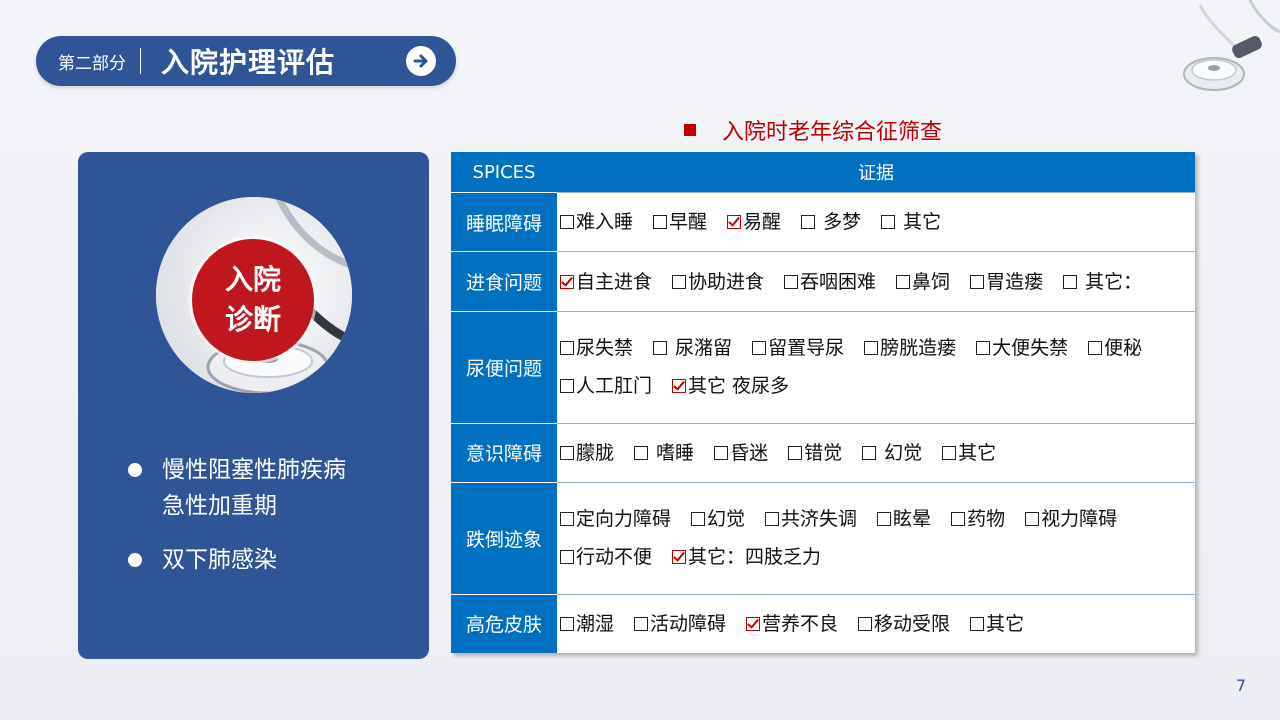  What do you see at coordinates (904, 624) in the screenshot?
I see `checkbox-option: 移动受限` at bounding box center [904, 624].